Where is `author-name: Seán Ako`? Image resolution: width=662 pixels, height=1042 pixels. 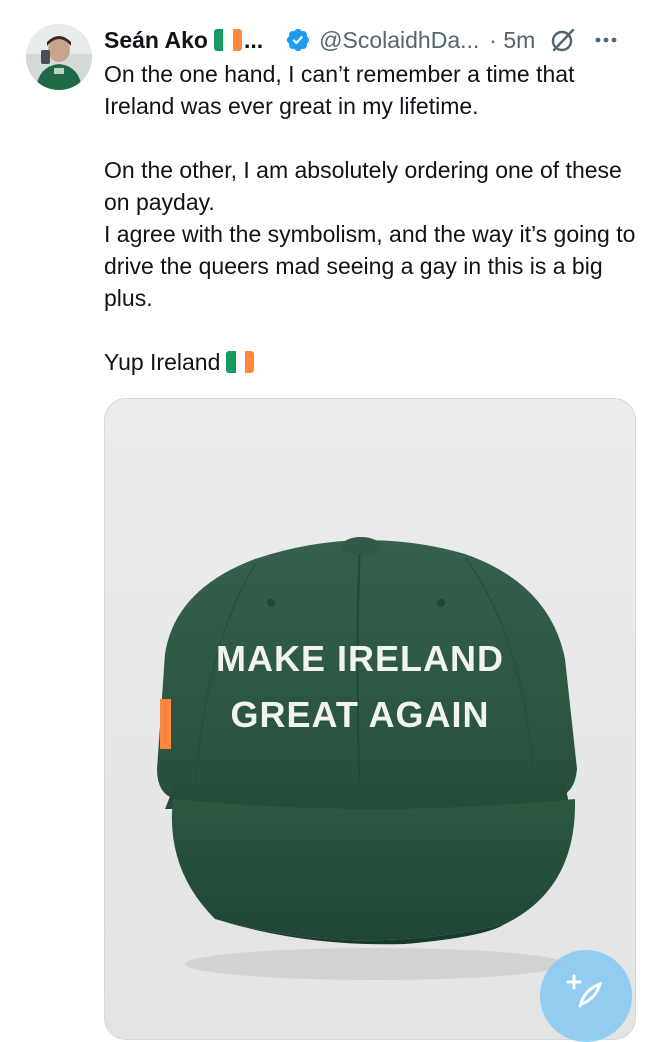 author-name: Seán Ako is located at coordinates (156, 40).